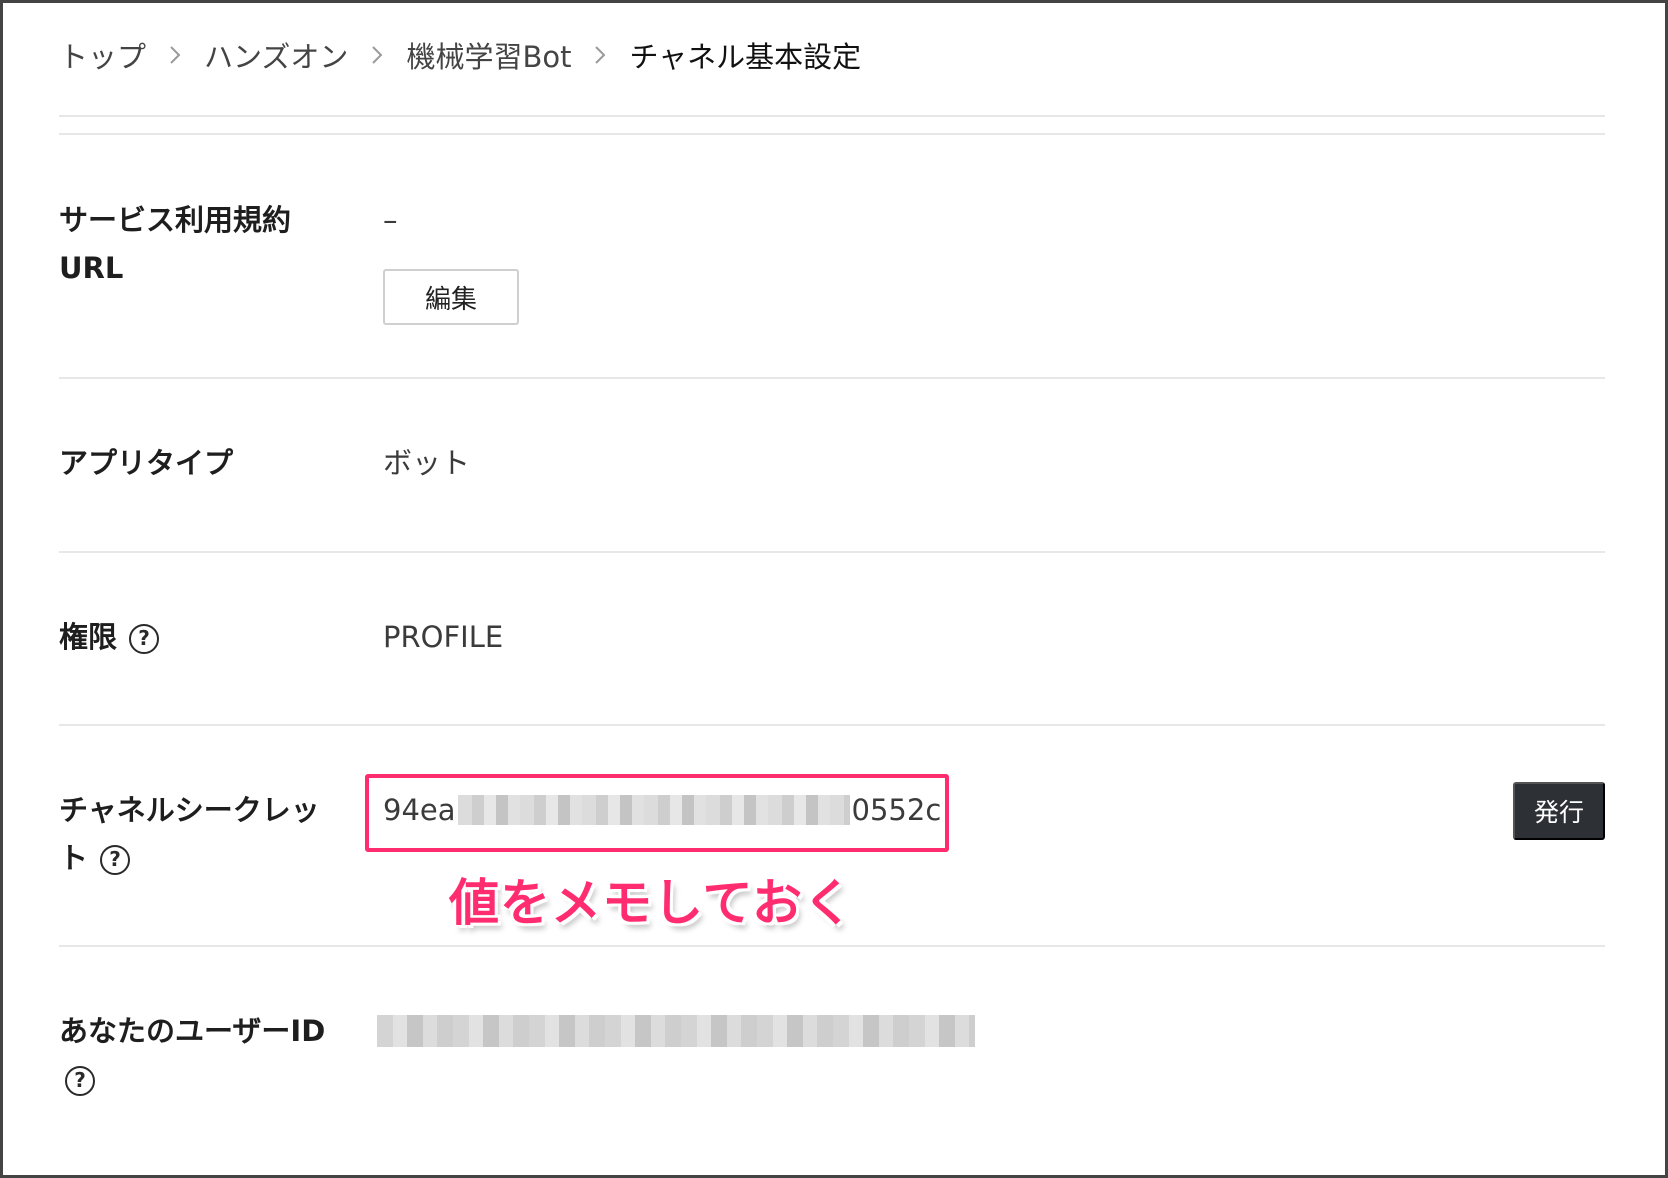 The height and width of the screenshot is (1178, 1668). I want to click on permissions-label: 権限, so click(88, 637).